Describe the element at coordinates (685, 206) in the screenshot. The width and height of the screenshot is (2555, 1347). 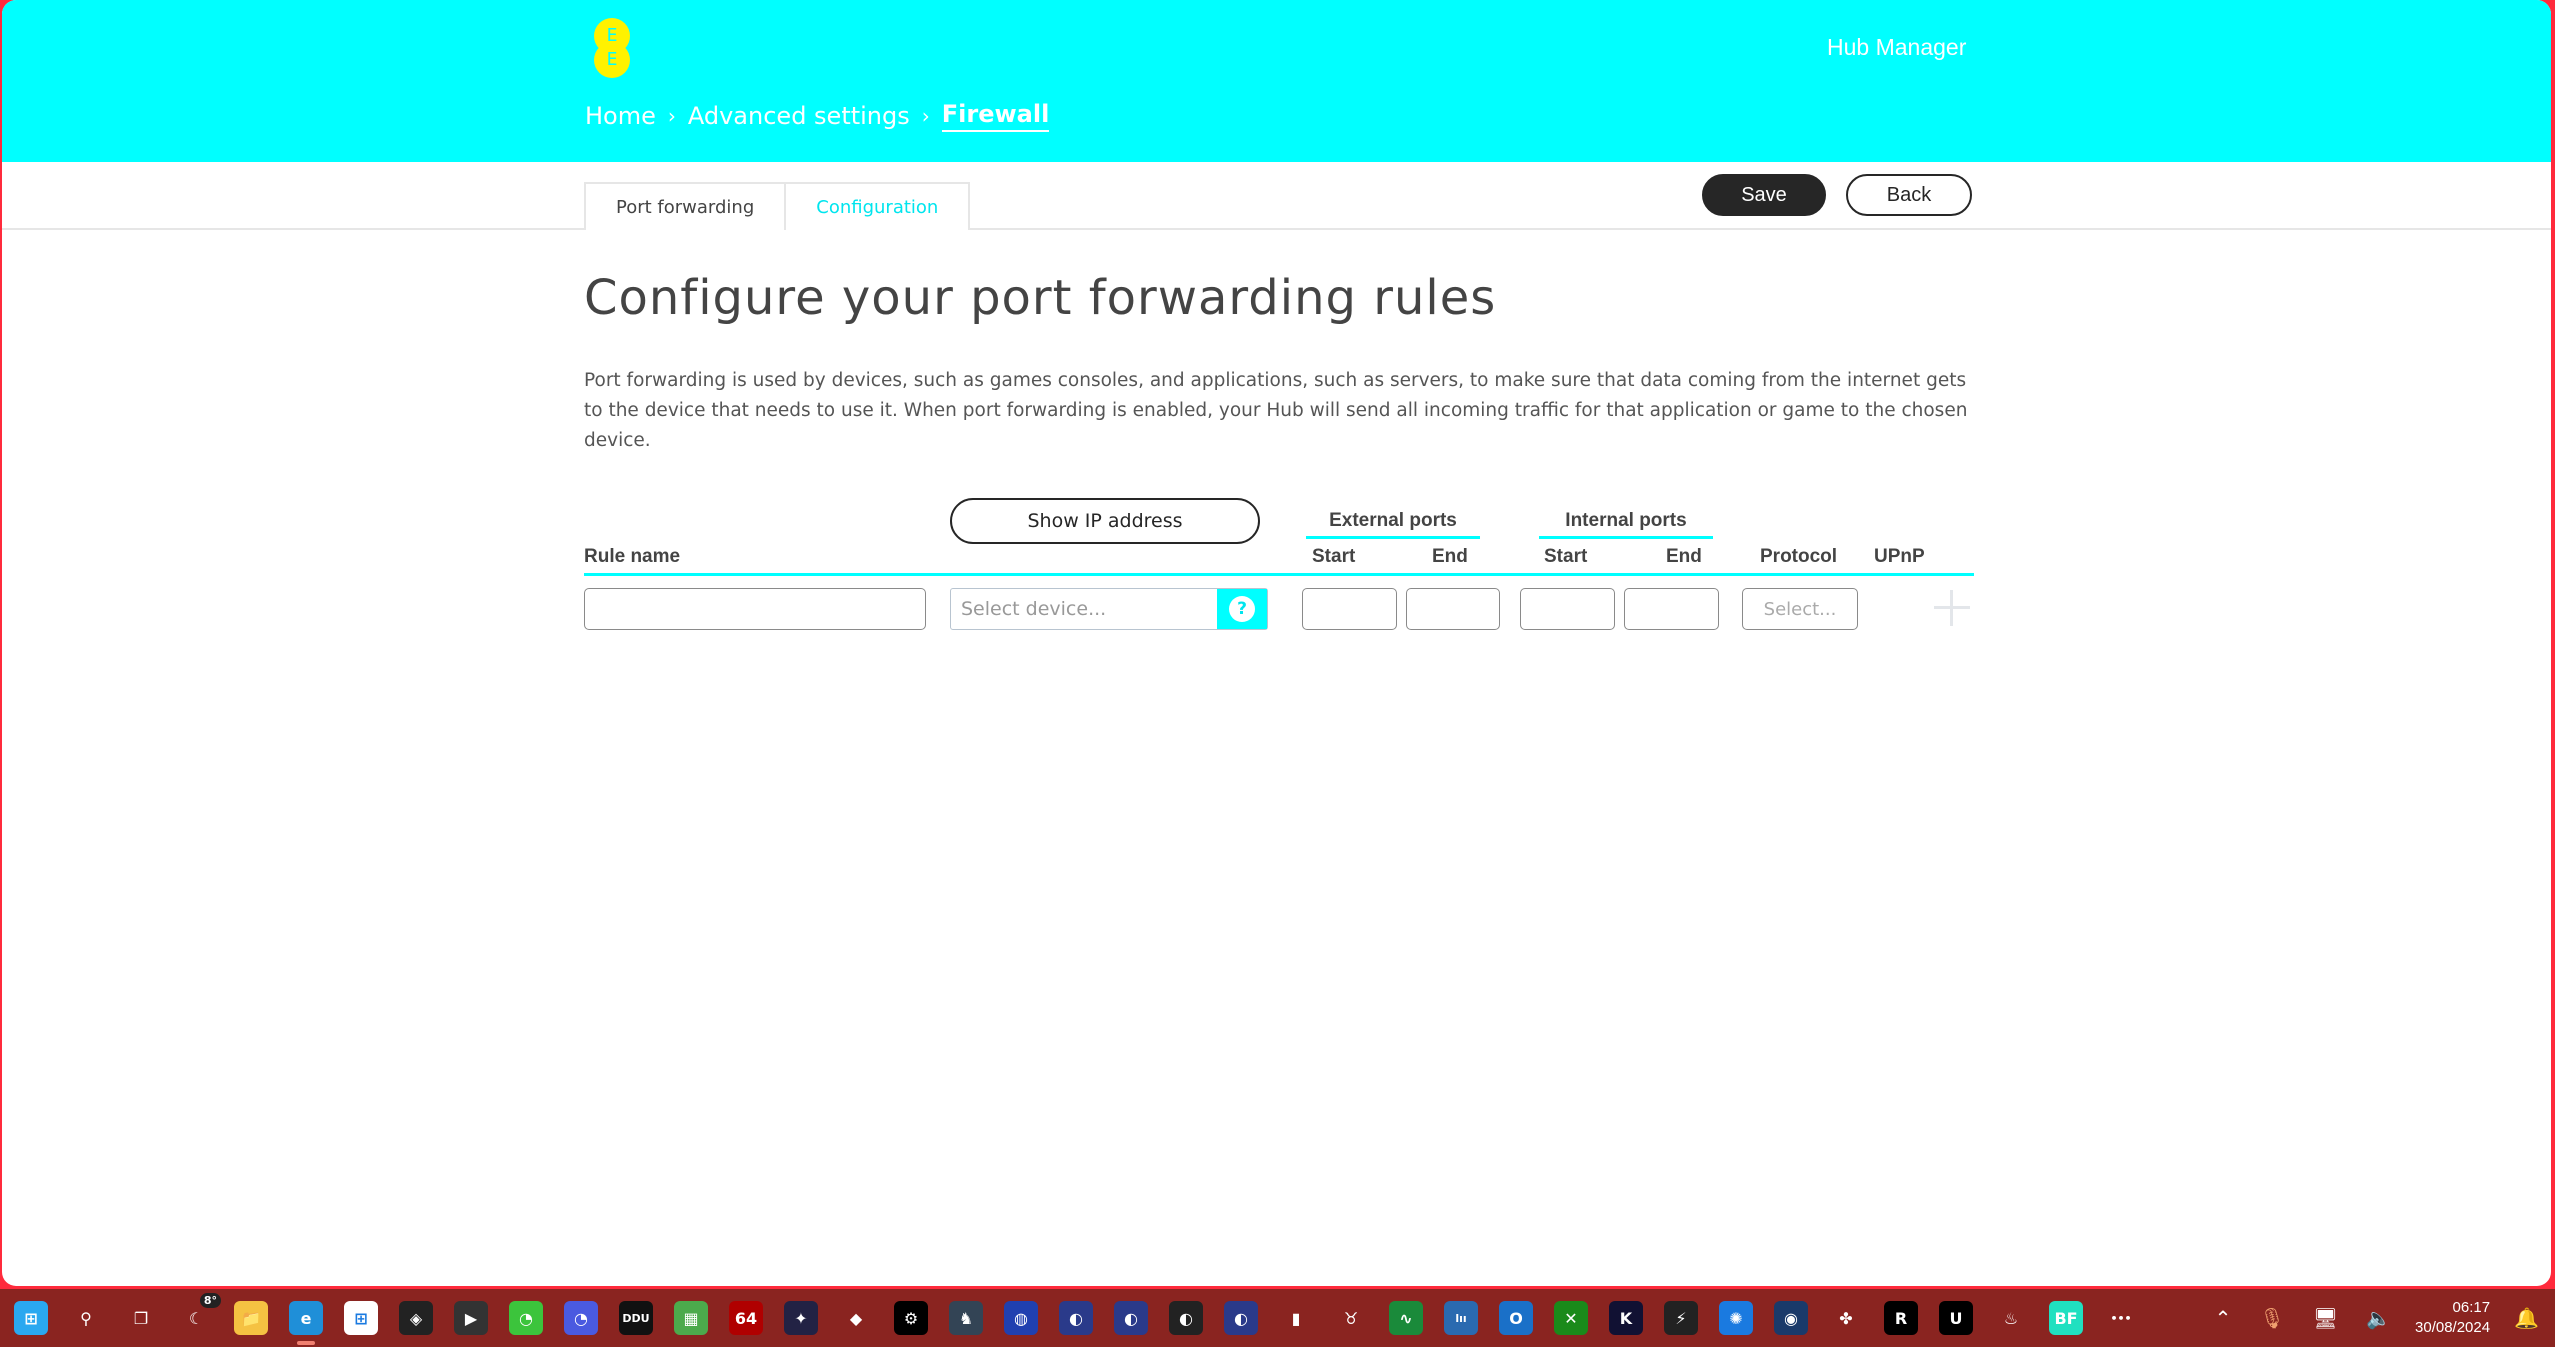
I see `tab-port-forwarding: Port forwarding` at that location.